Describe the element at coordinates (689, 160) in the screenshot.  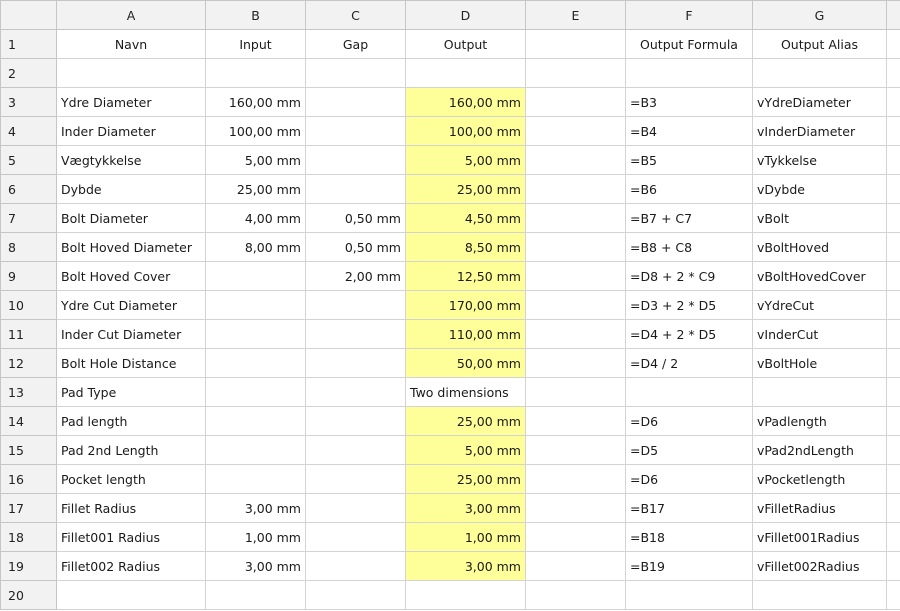
I see `cell-f5: =B5` at that location.